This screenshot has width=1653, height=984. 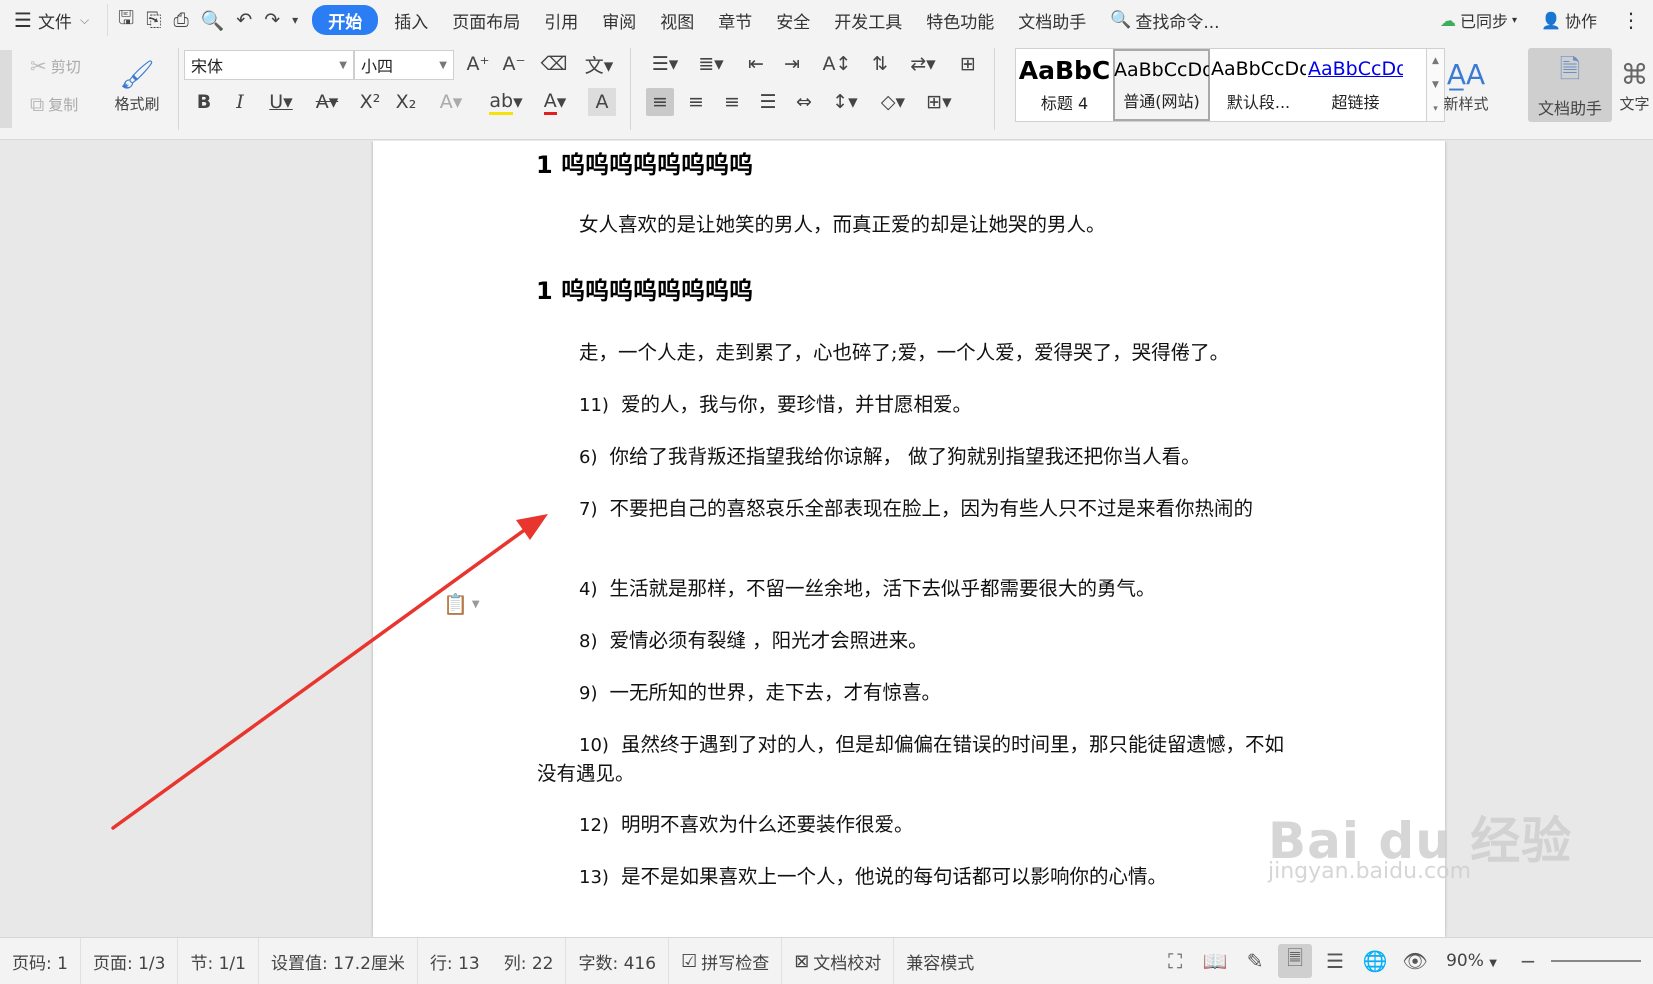 I want to click on zoom-level: 90% ▼, so click(x=1471, y=961).